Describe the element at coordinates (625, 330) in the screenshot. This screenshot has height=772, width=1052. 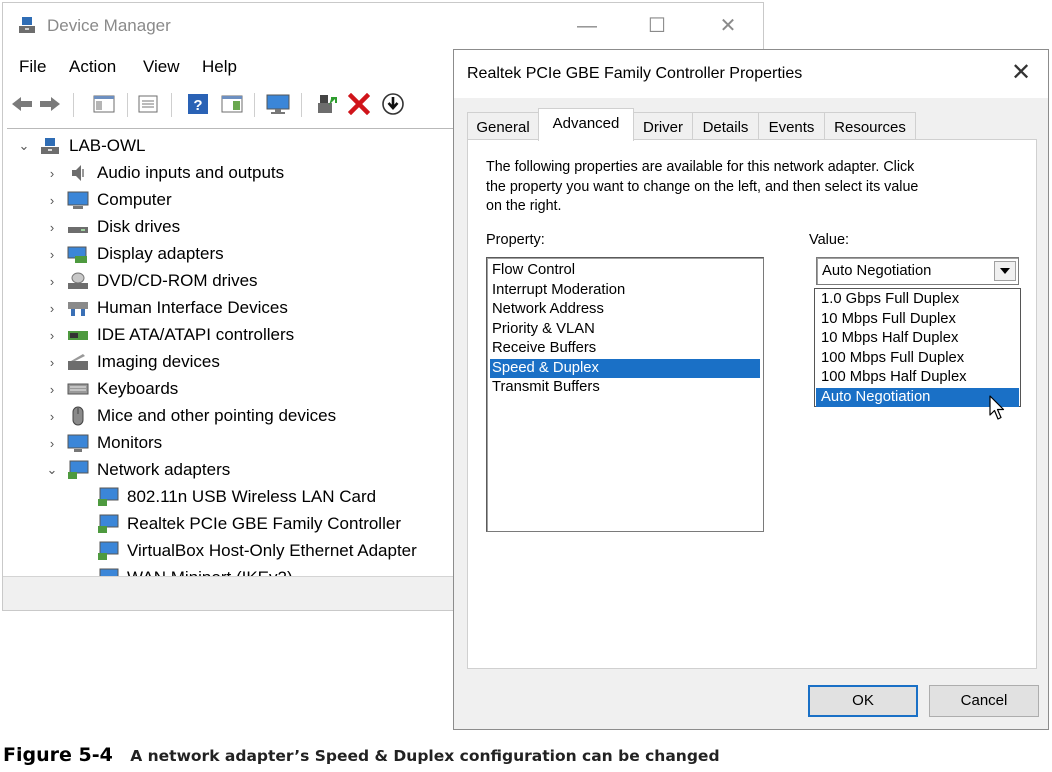
I see `property-item: Priority & VLAN` at that location.